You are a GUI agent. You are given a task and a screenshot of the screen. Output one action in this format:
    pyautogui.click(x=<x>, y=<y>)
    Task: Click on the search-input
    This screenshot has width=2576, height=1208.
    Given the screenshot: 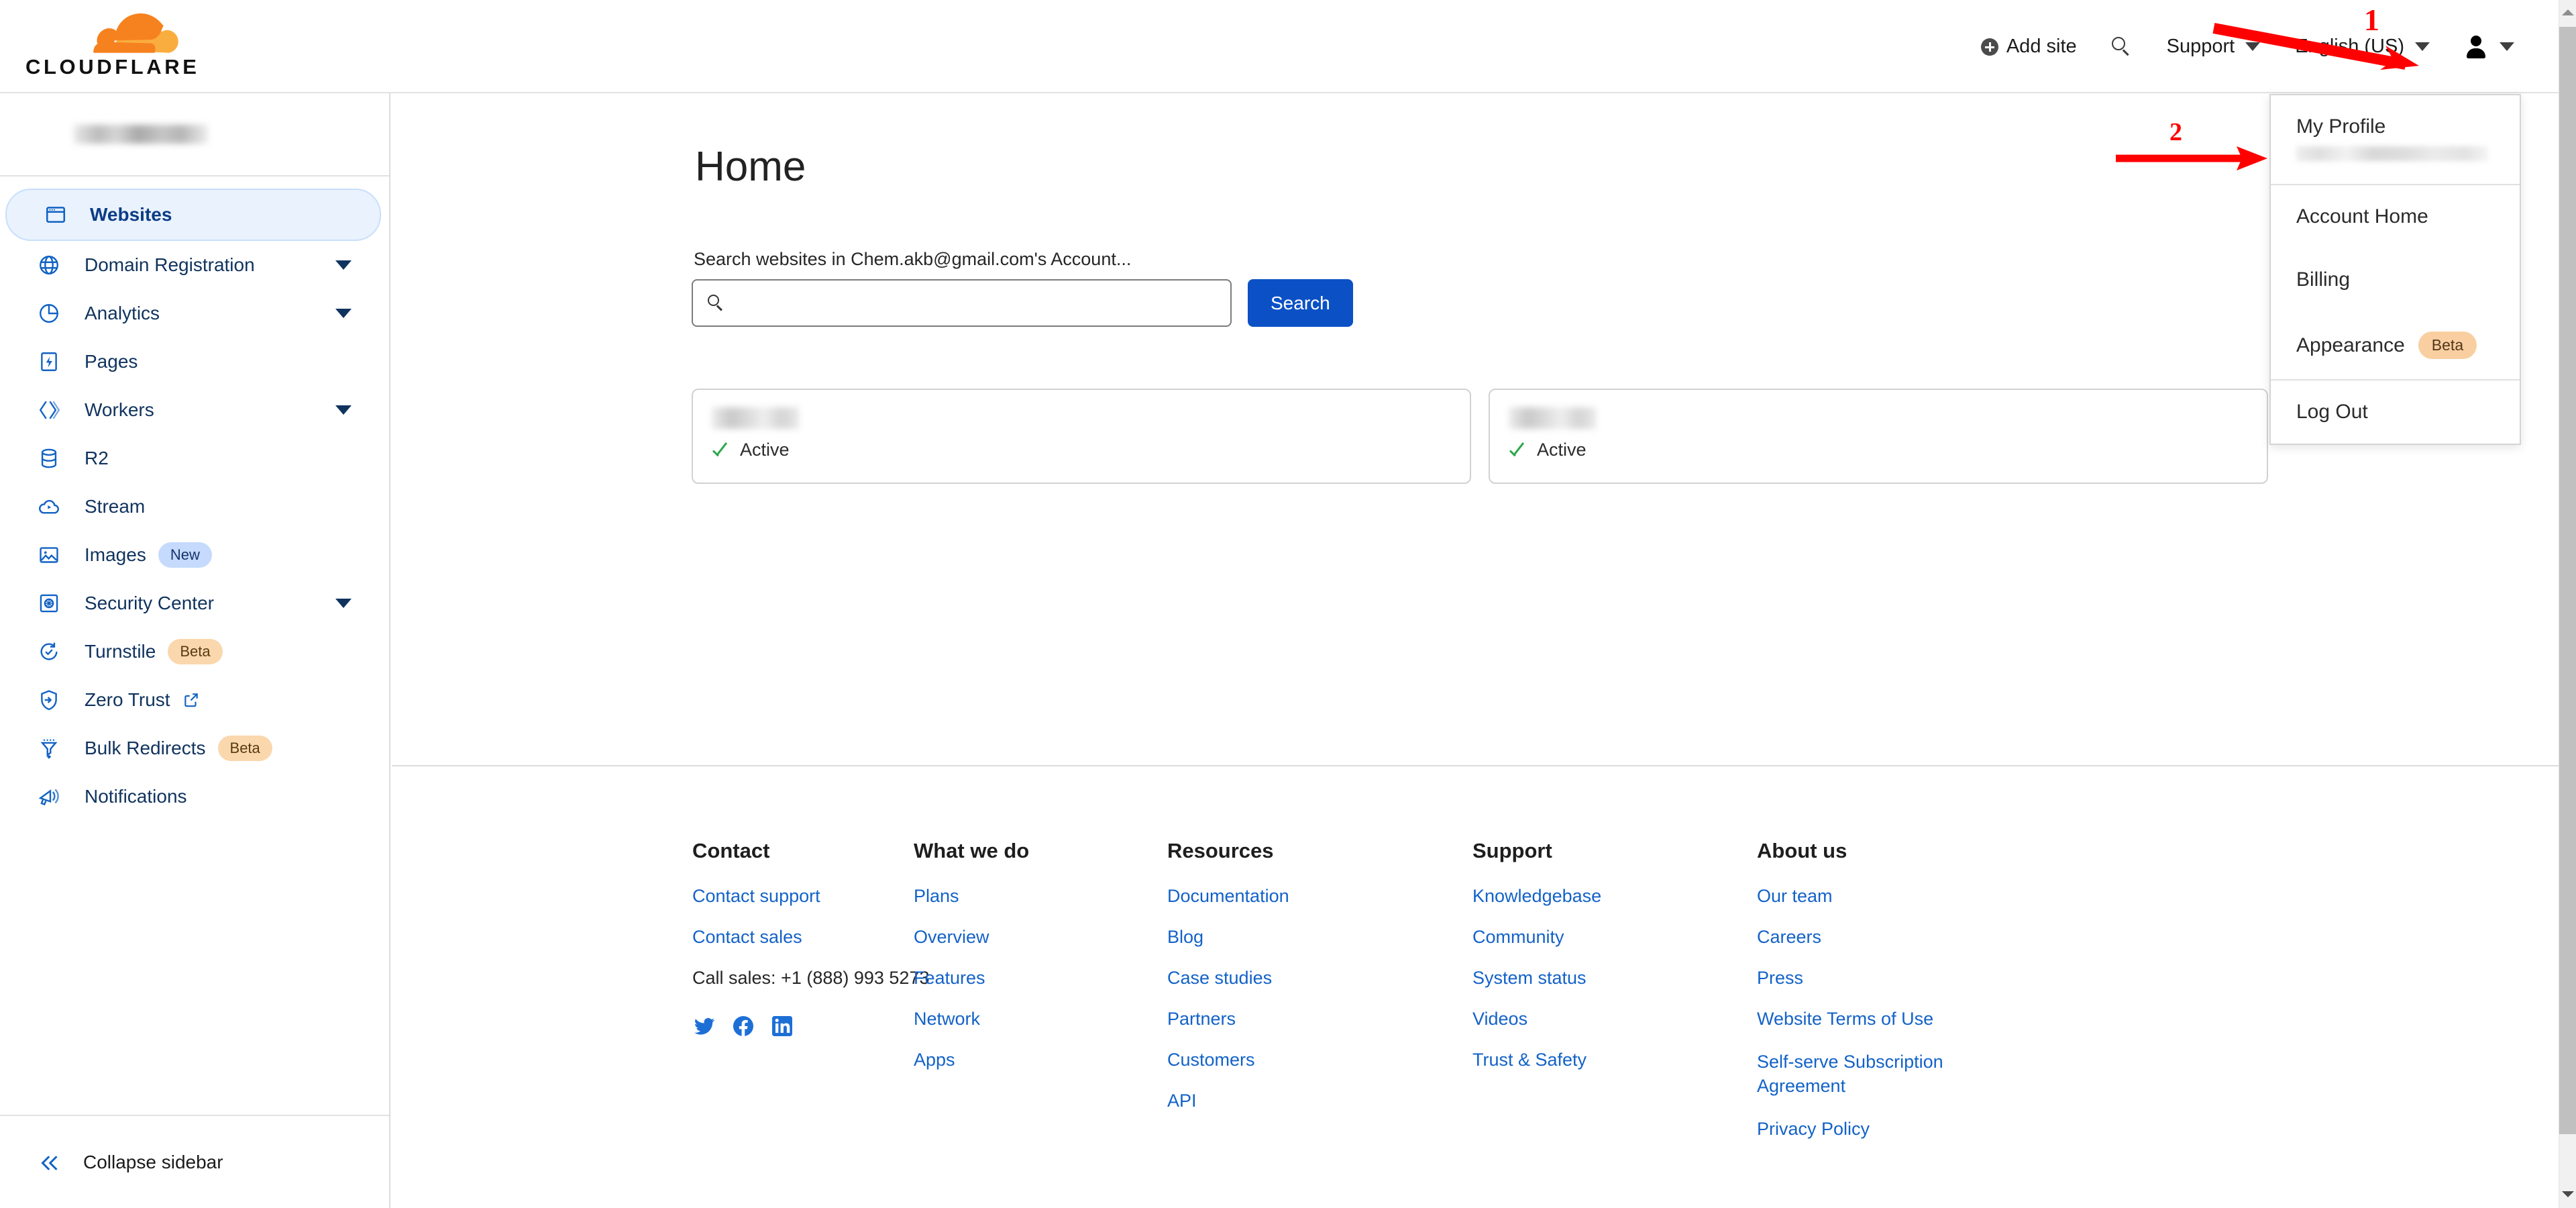 What is the action you would take?
    pyautogui.click(x=977, y=303)
    